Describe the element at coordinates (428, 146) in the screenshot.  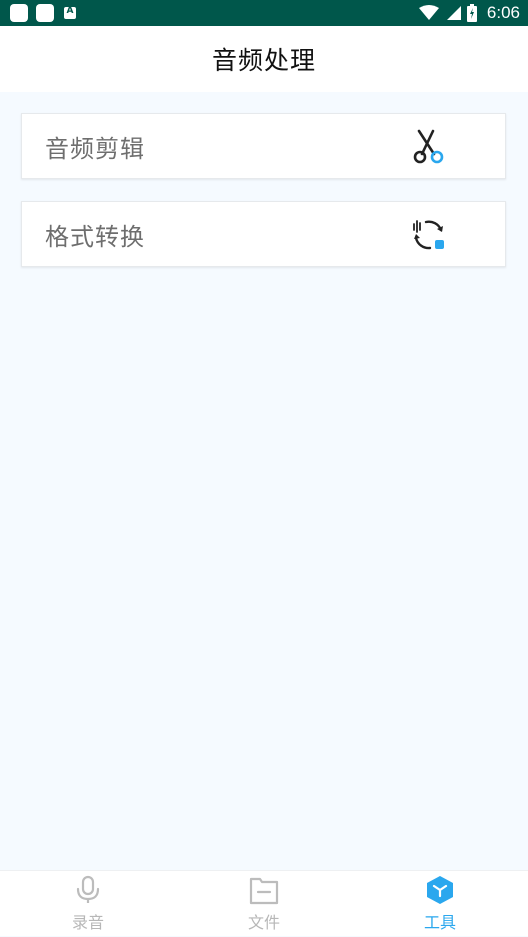
I see `scissors-icon` at that location.